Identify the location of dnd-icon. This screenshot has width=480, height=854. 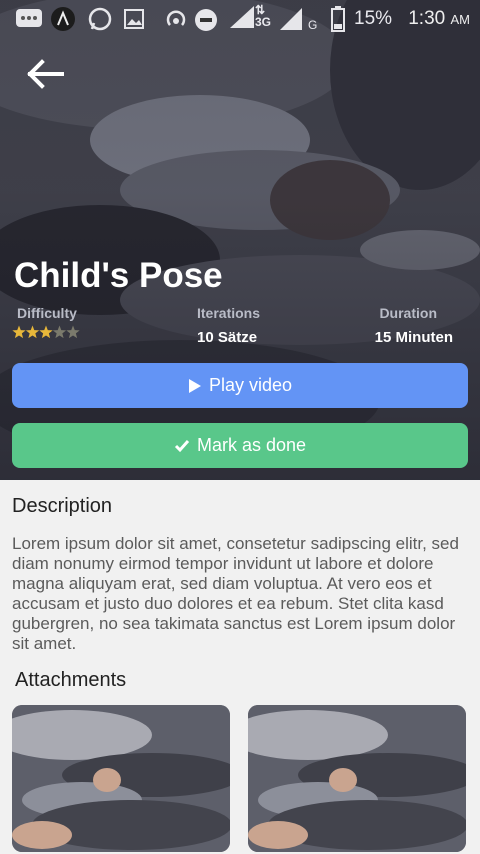
(206, 20).